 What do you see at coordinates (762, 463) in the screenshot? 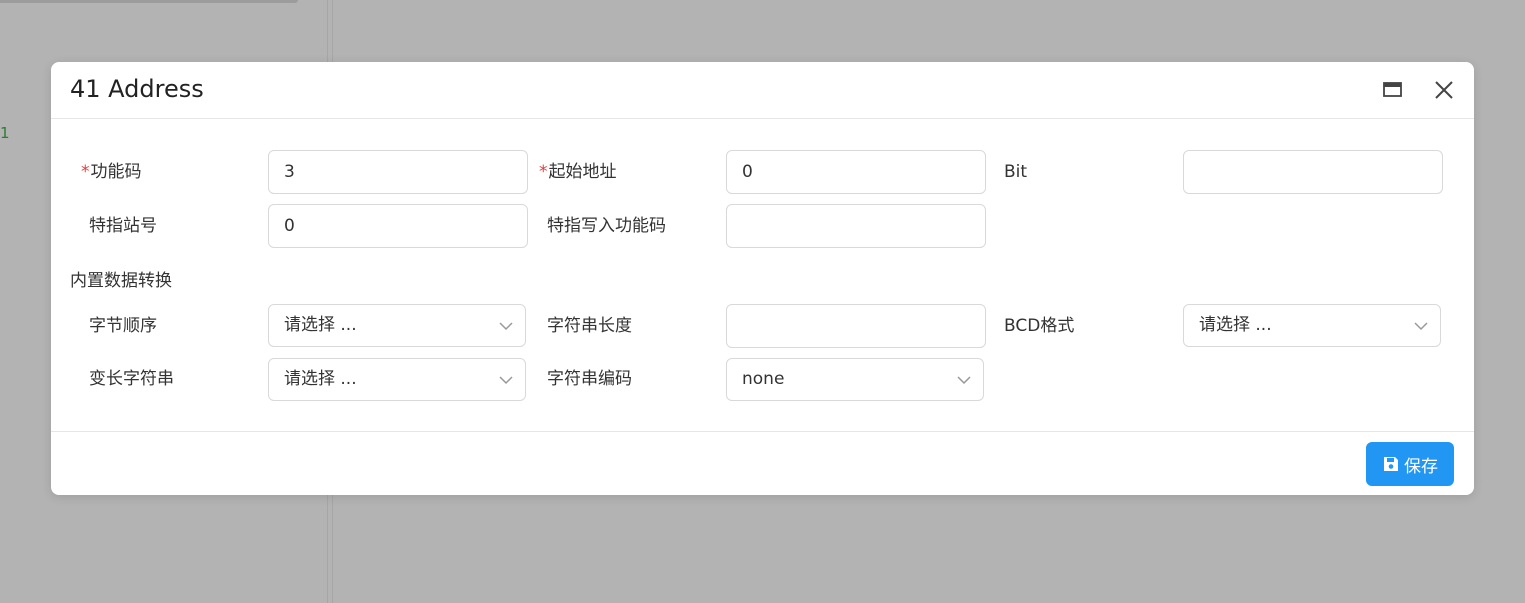
I see `dialog-footer: 保存` at bounding box center [762, 463].